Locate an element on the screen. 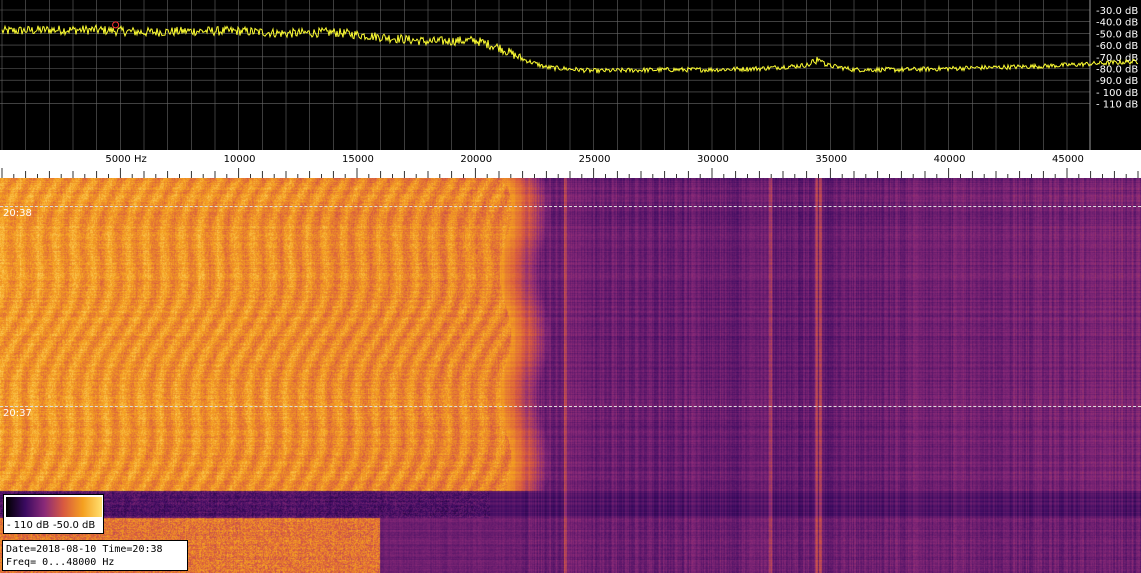  freq-tick-label: 10000 is located at coordinates (240, 159).